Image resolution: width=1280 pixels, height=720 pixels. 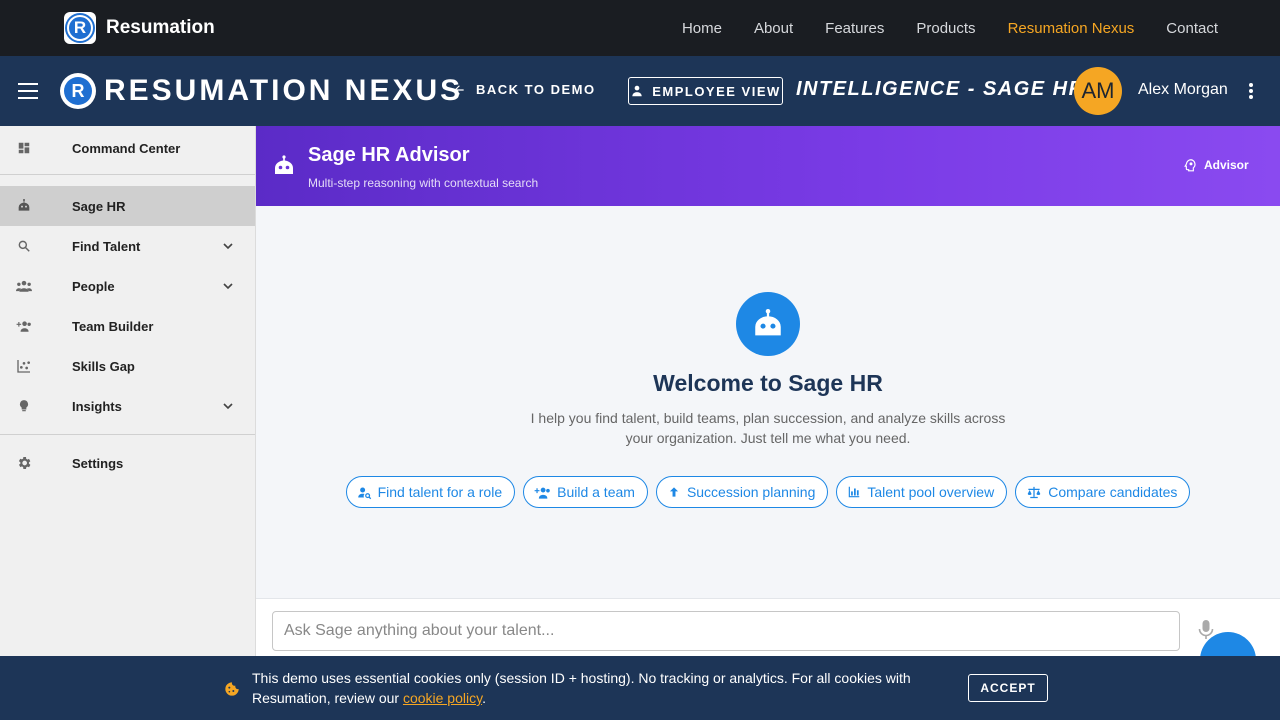 I want to click on sidebar-item-sage-hr: Sage HR, so click(x=127, y=206).